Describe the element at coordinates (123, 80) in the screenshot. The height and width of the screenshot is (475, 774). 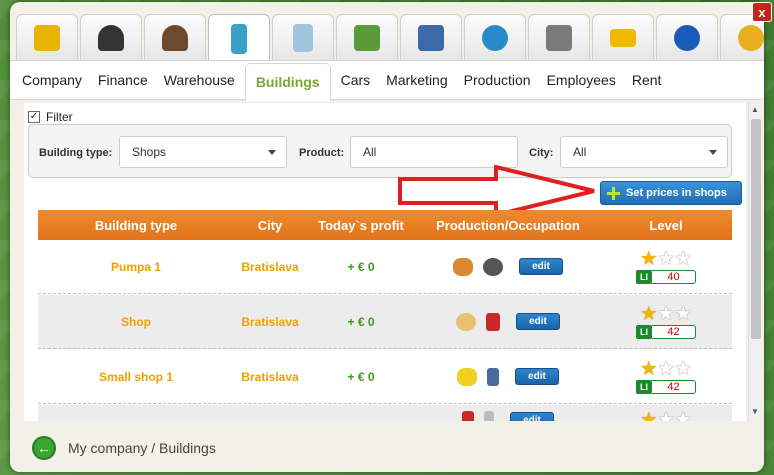
I see `tab-finance: Finance` at that location.